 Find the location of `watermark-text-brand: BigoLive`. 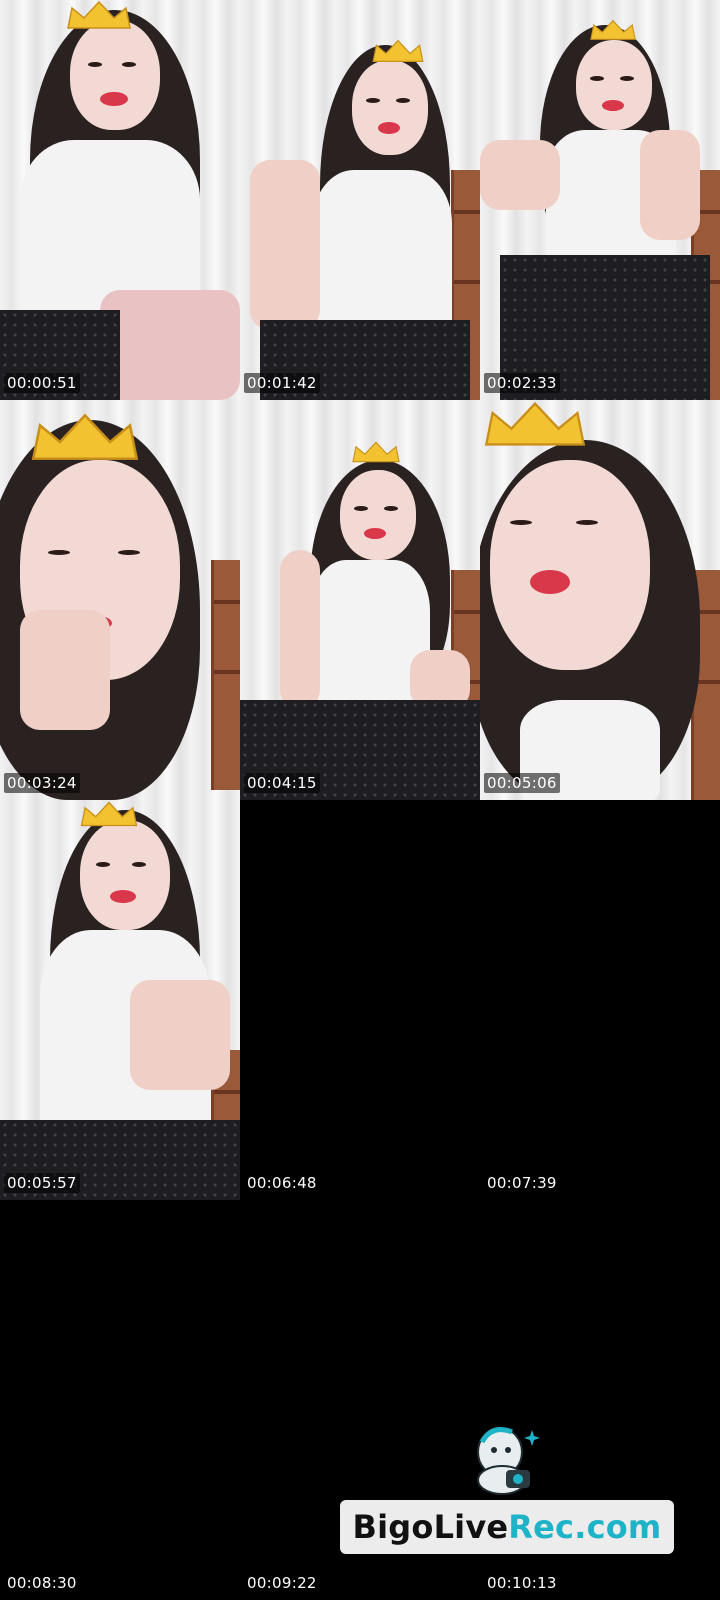

watermark-text-brand: BigoLive is located at coordinates (430, 1527).